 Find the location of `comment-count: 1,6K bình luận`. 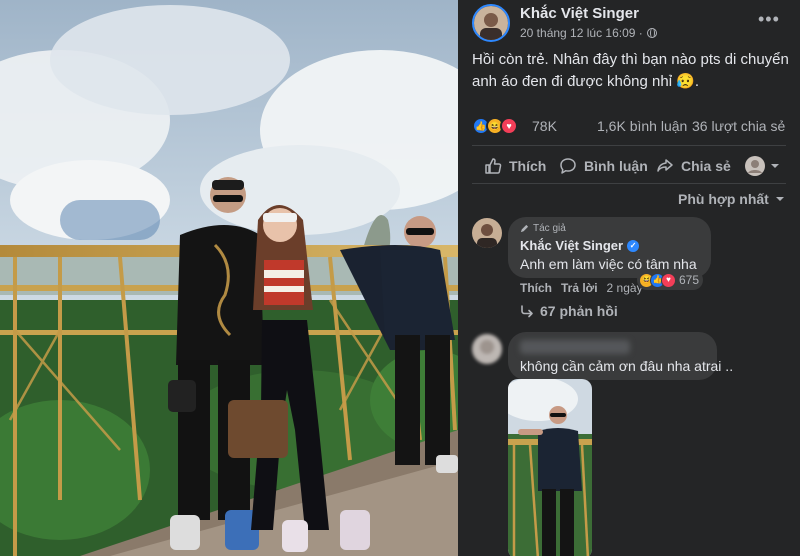

comment-count: 1,6K bình luận is located at coordinates (642, 126).